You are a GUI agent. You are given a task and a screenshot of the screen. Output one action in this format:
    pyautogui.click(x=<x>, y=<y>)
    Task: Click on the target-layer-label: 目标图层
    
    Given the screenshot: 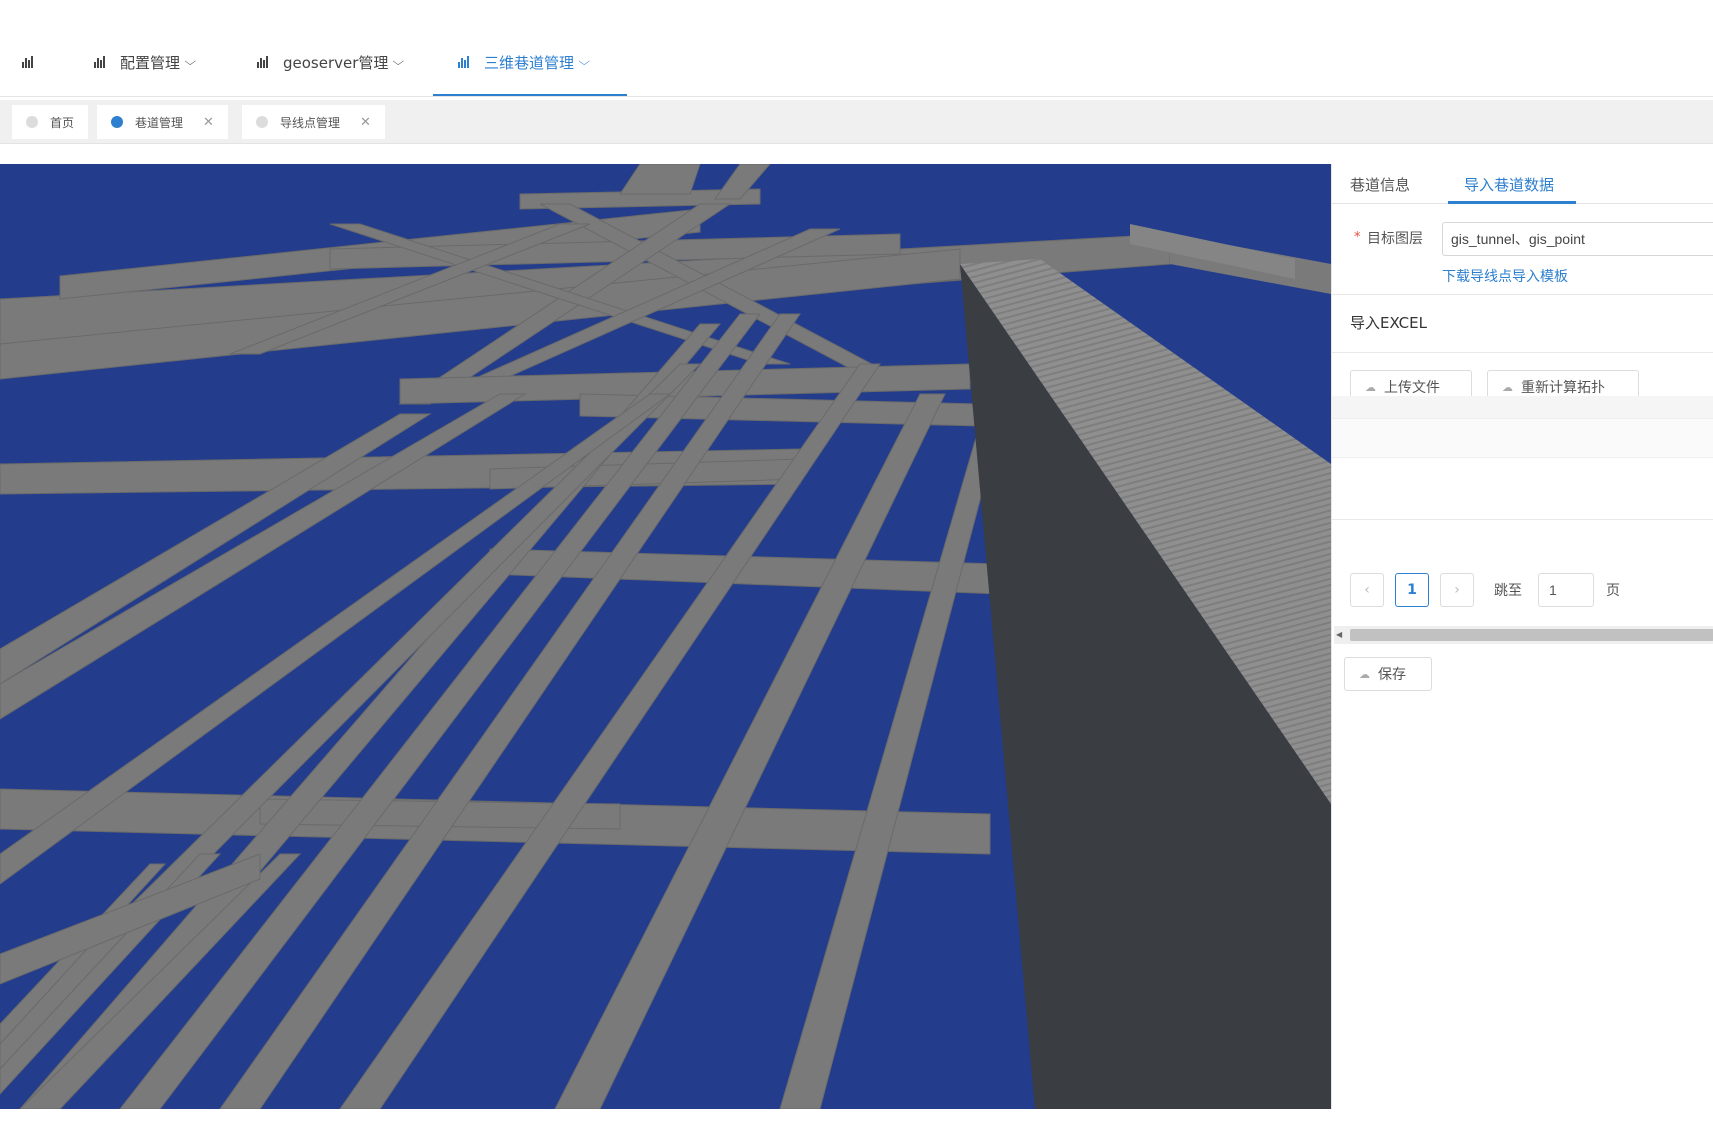 What is the action you would take?
    pyautogui.click(x=1395, y=239)
    